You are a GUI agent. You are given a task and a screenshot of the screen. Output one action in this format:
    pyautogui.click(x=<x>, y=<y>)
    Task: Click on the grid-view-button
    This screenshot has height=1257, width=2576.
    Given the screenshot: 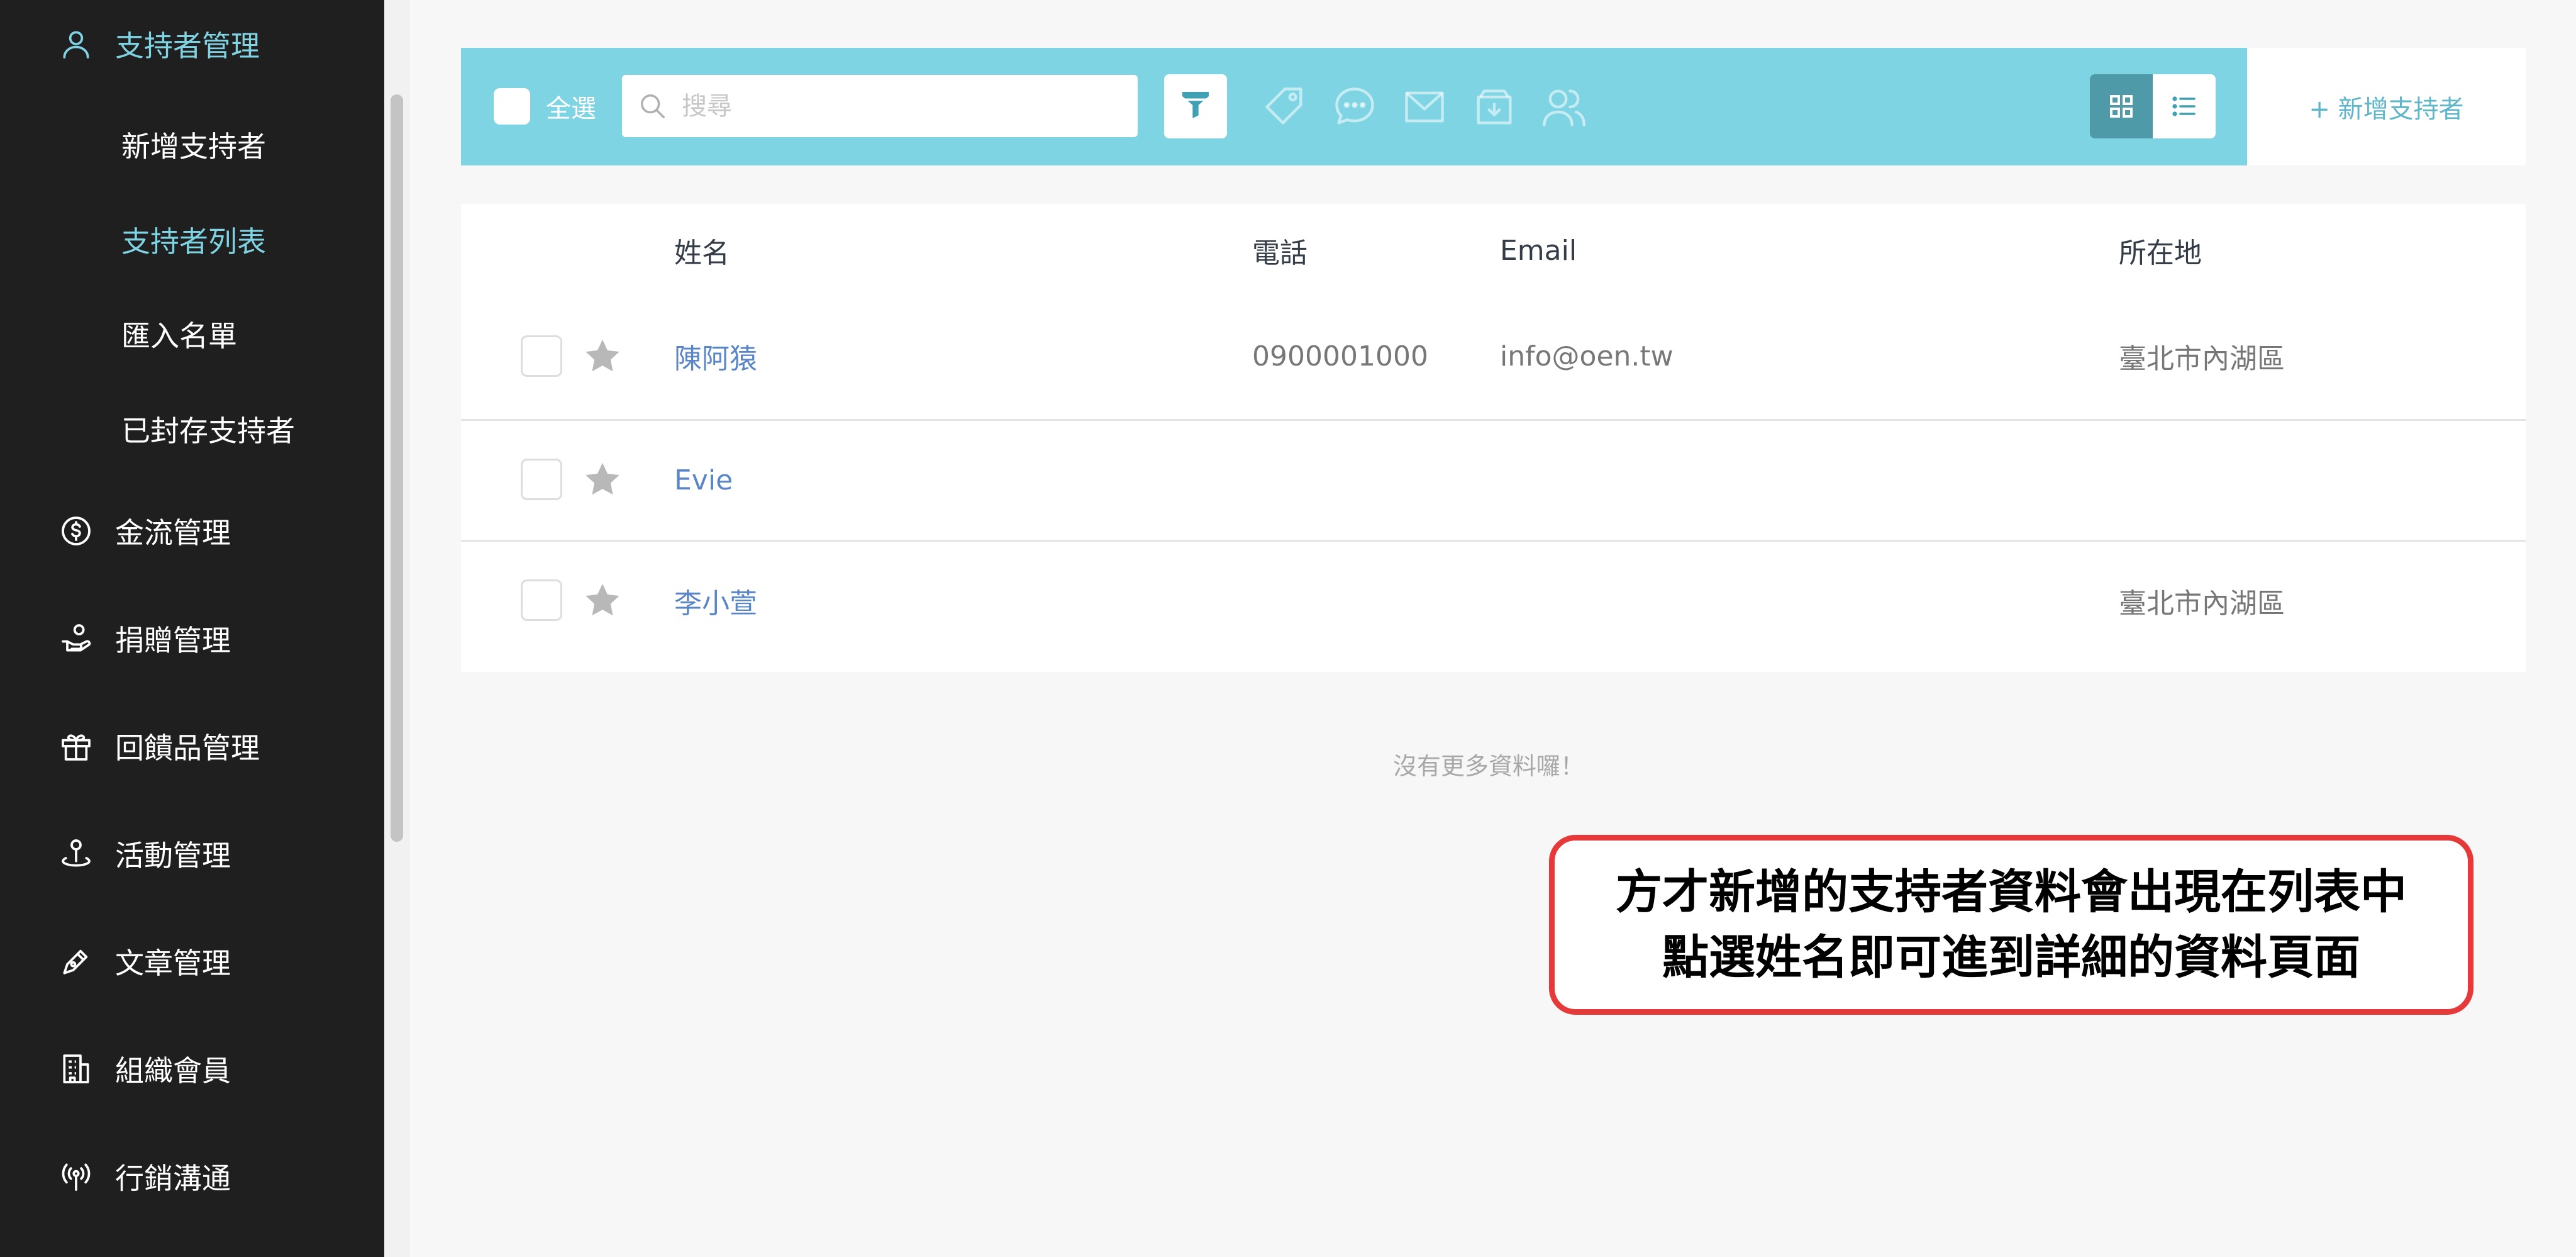 What is the action you would take?
    pyautogui.click(x=2121, y=106)
    